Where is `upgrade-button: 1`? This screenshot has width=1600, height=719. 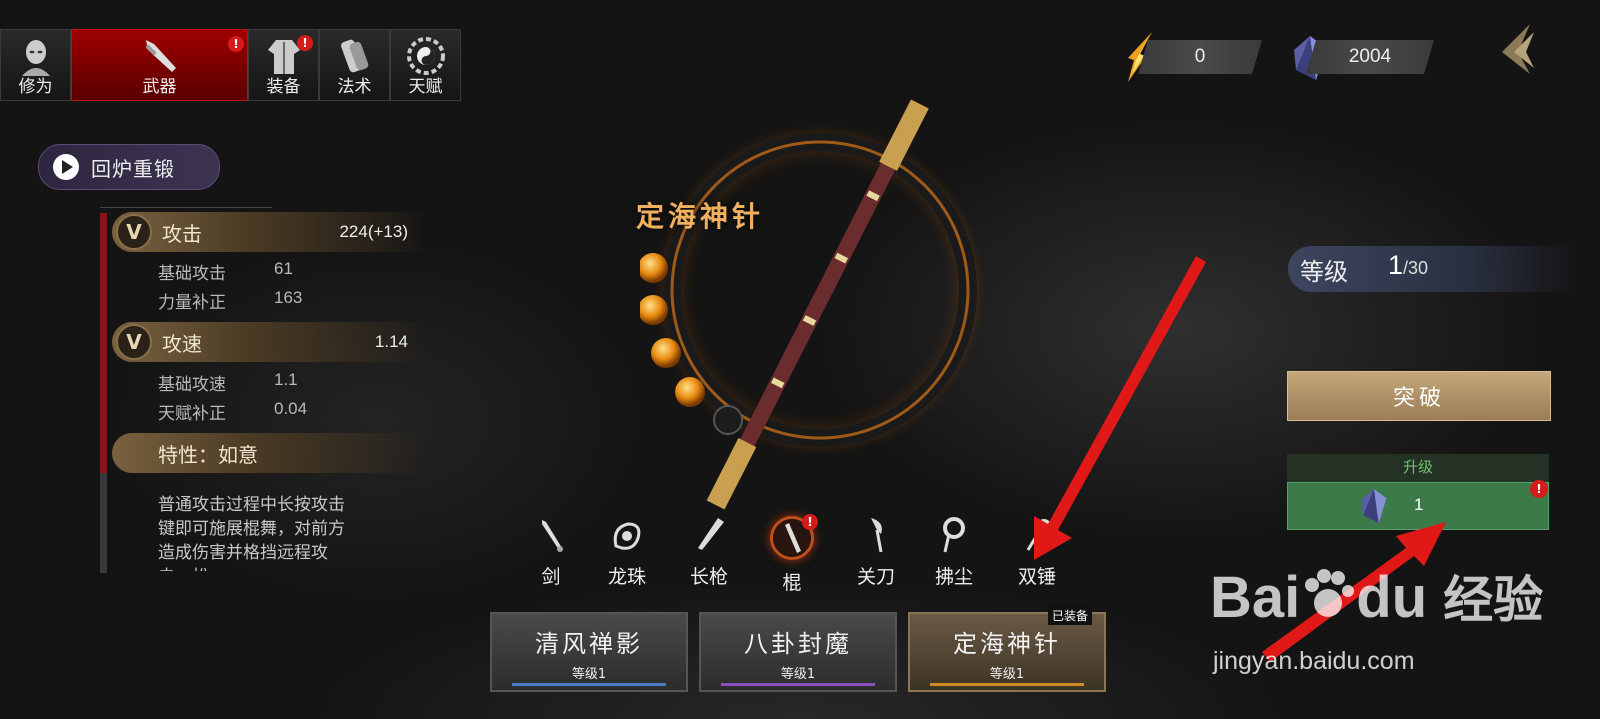 upgrade-button: 1 is located at coordinates (1418, 506).